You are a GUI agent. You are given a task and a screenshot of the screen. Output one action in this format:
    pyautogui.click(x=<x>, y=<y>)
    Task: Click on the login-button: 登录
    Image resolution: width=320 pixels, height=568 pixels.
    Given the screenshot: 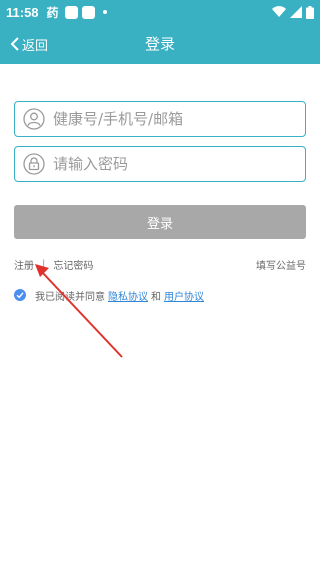 What is the action you would take?
    pyautogui.click(x=160, y=222)
    